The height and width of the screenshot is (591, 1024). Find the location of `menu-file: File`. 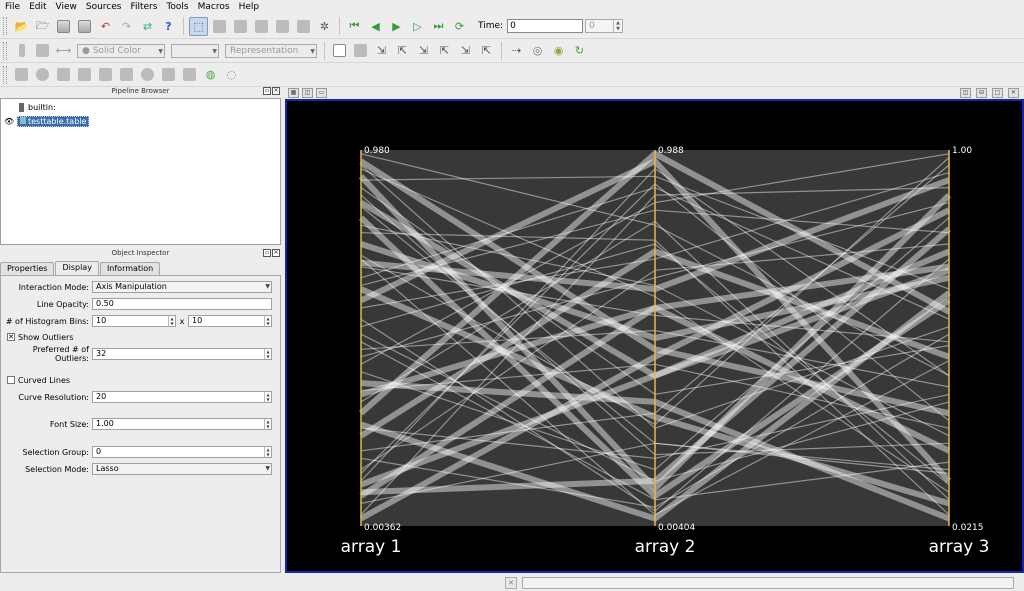

menu-file: File is located at coordinates (12, 7).